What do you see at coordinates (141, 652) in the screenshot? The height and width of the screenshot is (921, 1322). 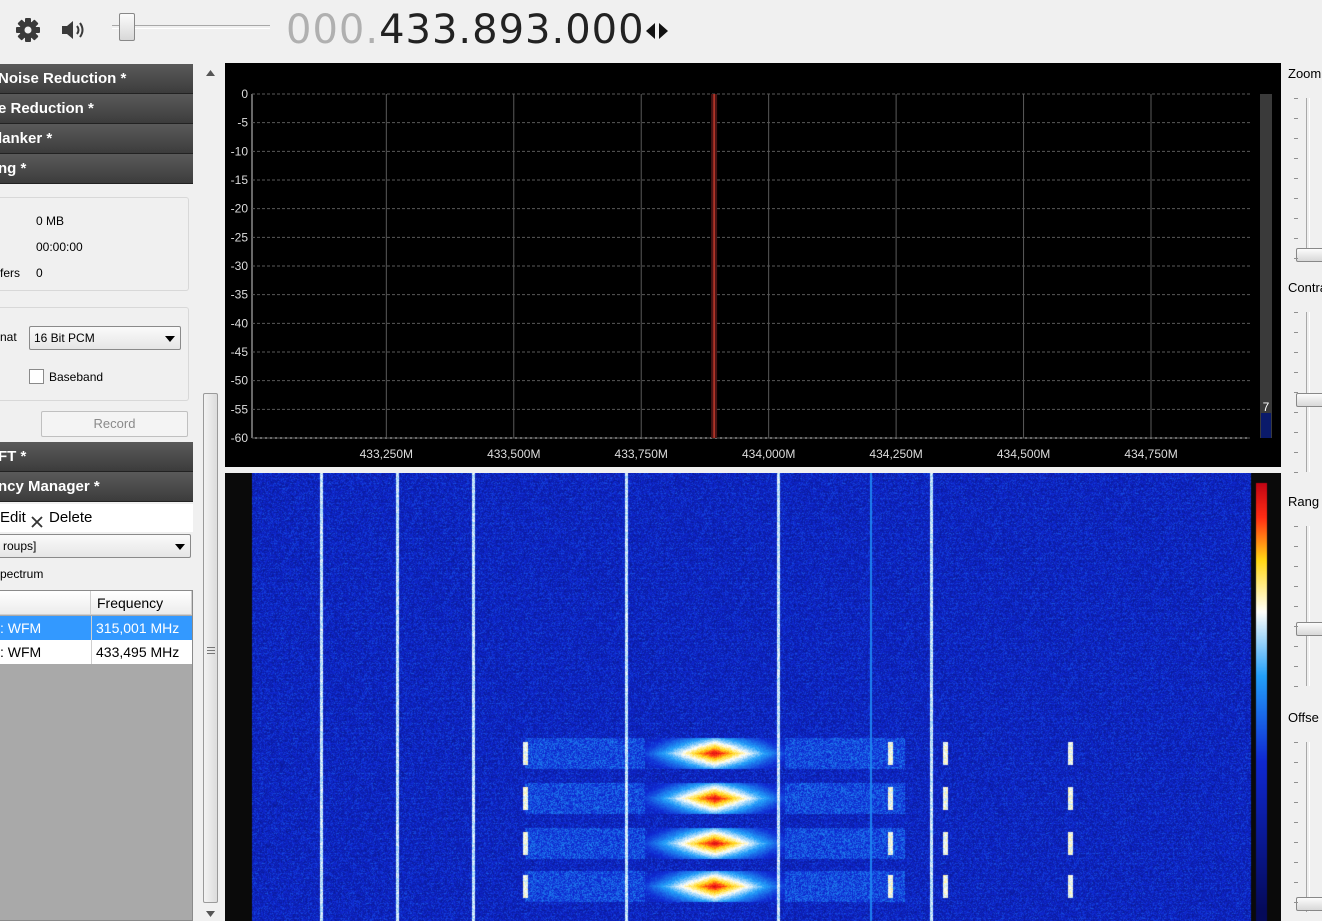 I see `bookmark-frequency: 433,495 MHz` at bounding box center [141, 652].